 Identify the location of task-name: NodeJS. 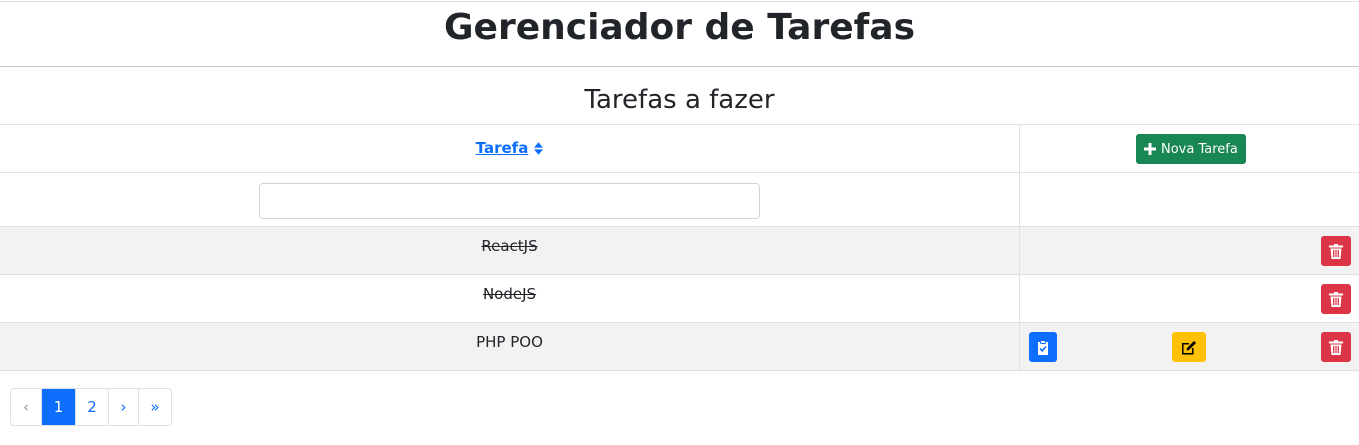
(509, 294).